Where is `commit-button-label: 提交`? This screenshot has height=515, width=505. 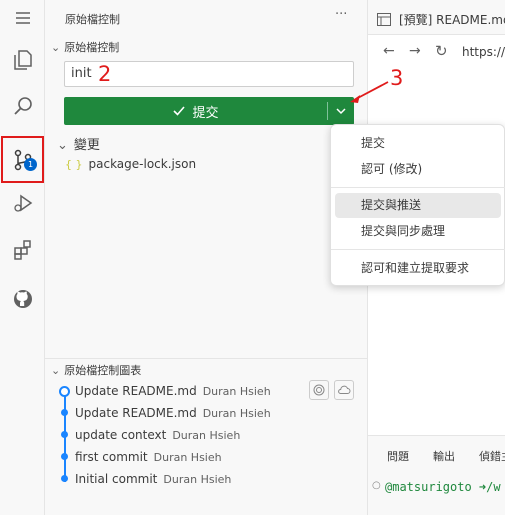
commit-button-label: 提交 is located at coordinates (205, 113).